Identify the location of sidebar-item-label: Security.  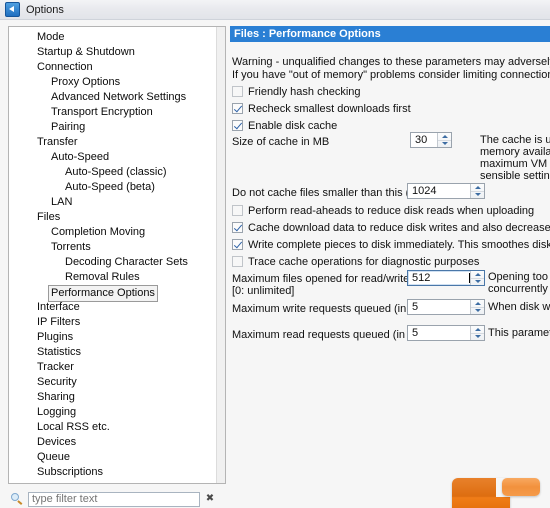
(57, 382).